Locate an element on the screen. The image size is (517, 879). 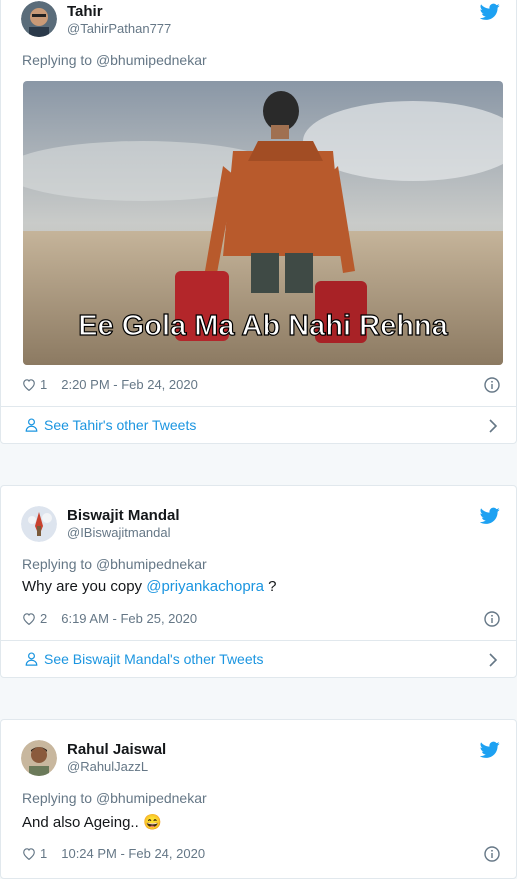
tweet-meta: 1 2:20 PM - Feb 24, 2020 is located at coordinates (110, 384).